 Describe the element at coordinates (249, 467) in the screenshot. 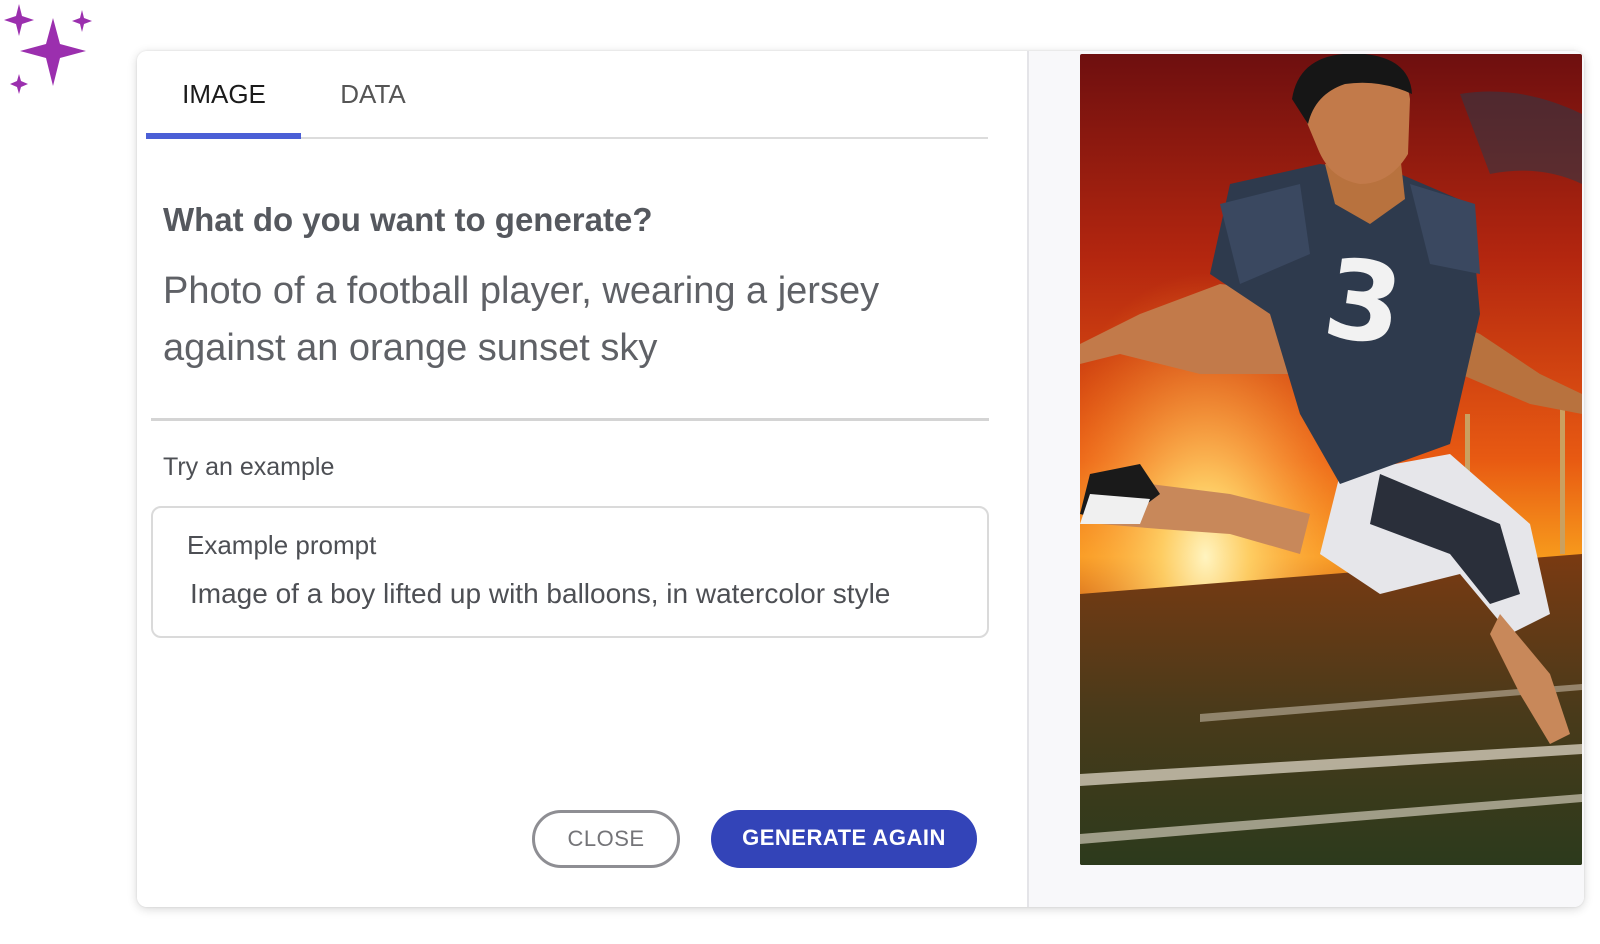

I see `examples-heading: Try an example` at that location.